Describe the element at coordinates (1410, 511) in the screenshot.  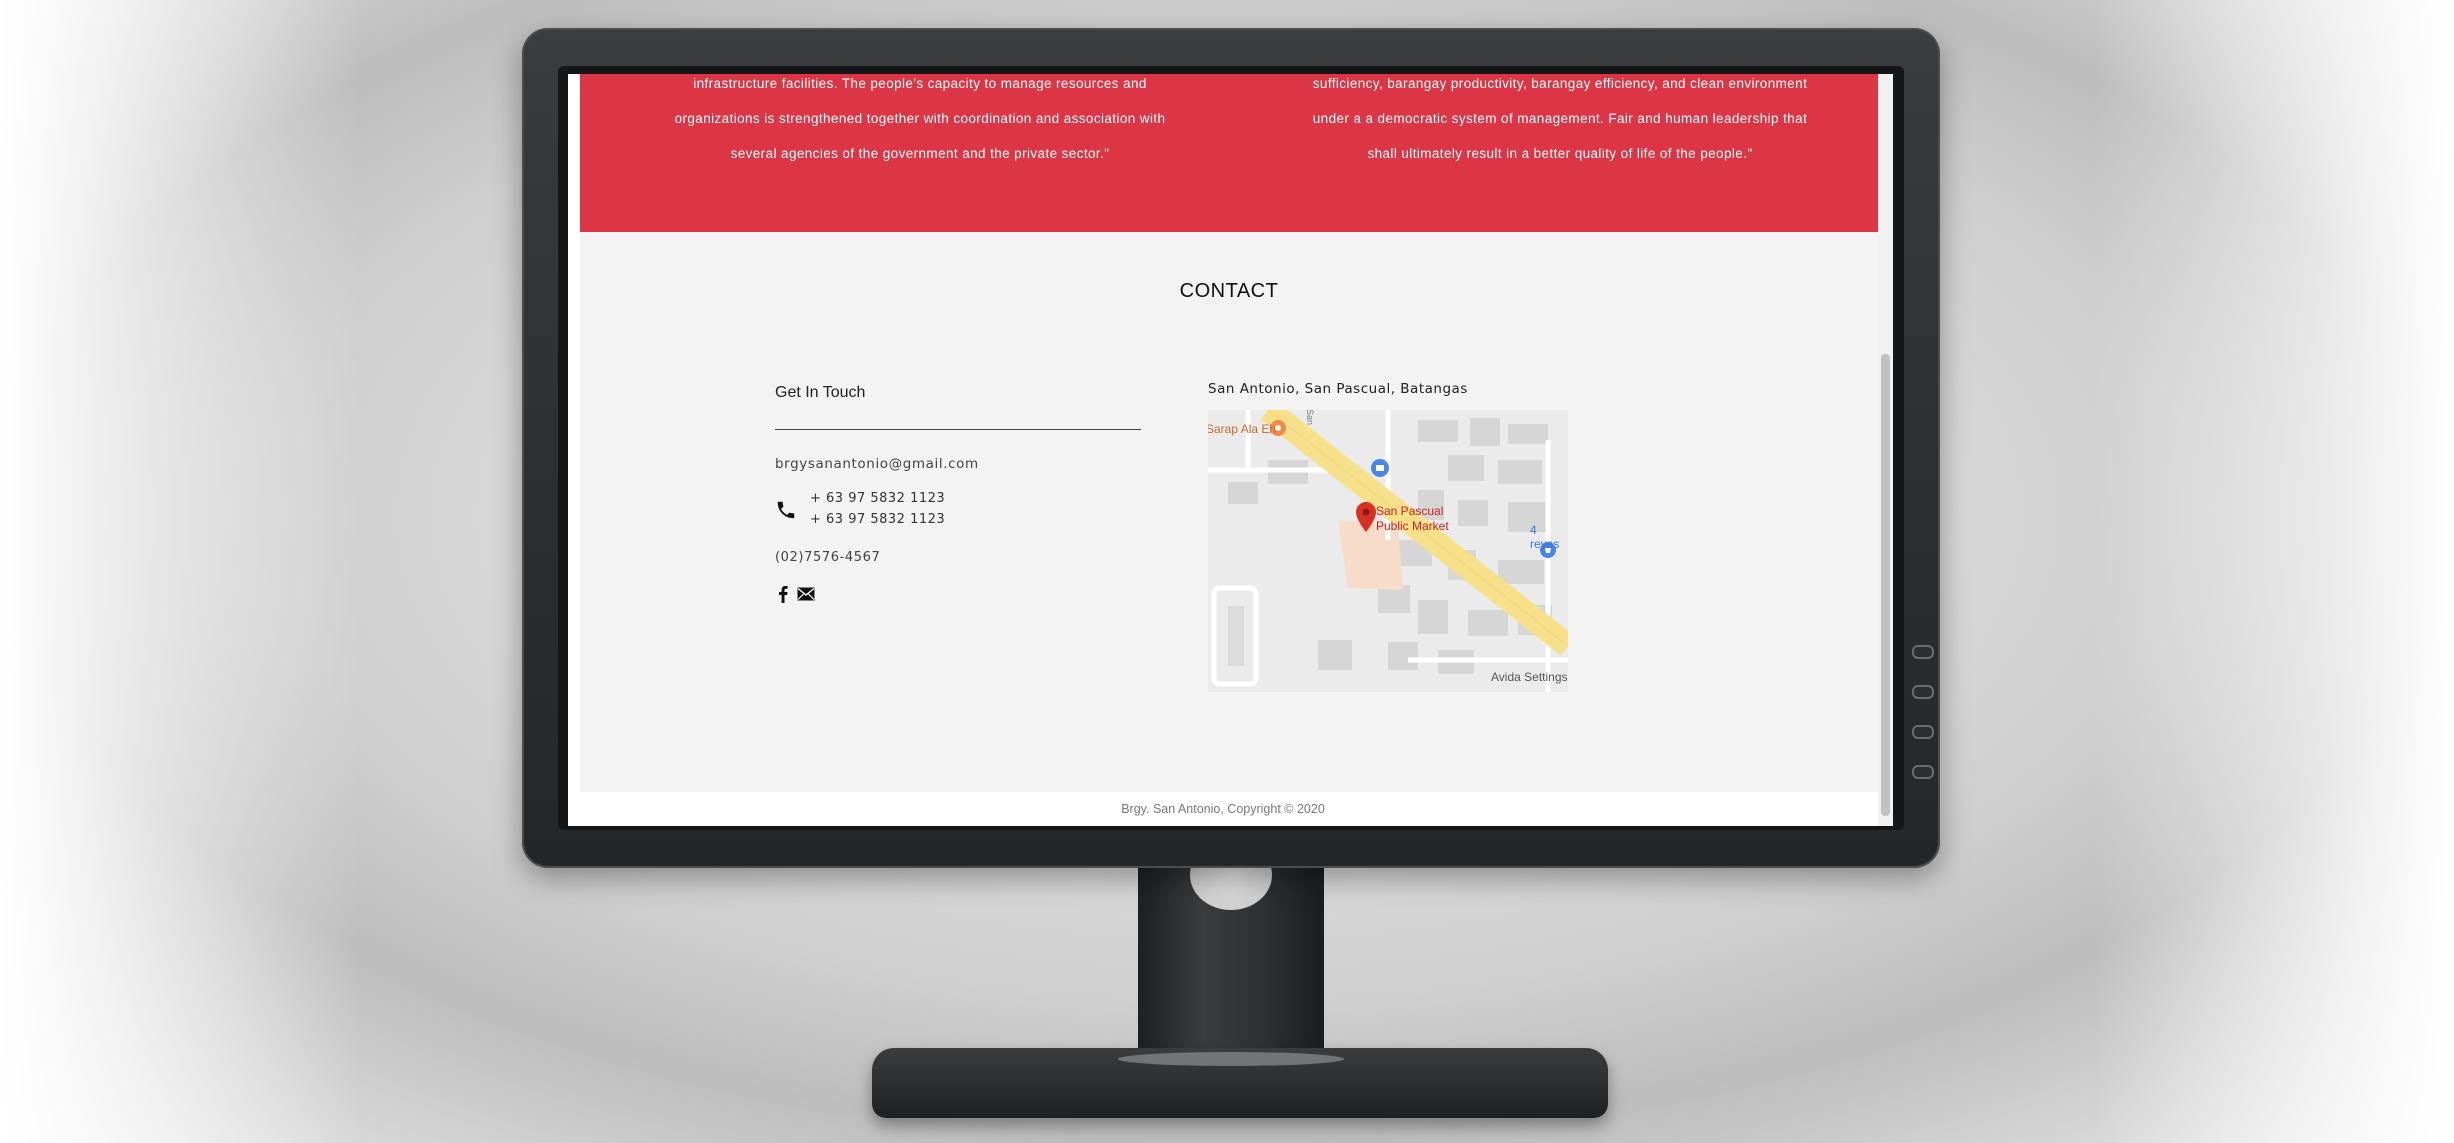
I see `map-label-market: San Pascual` at that location.